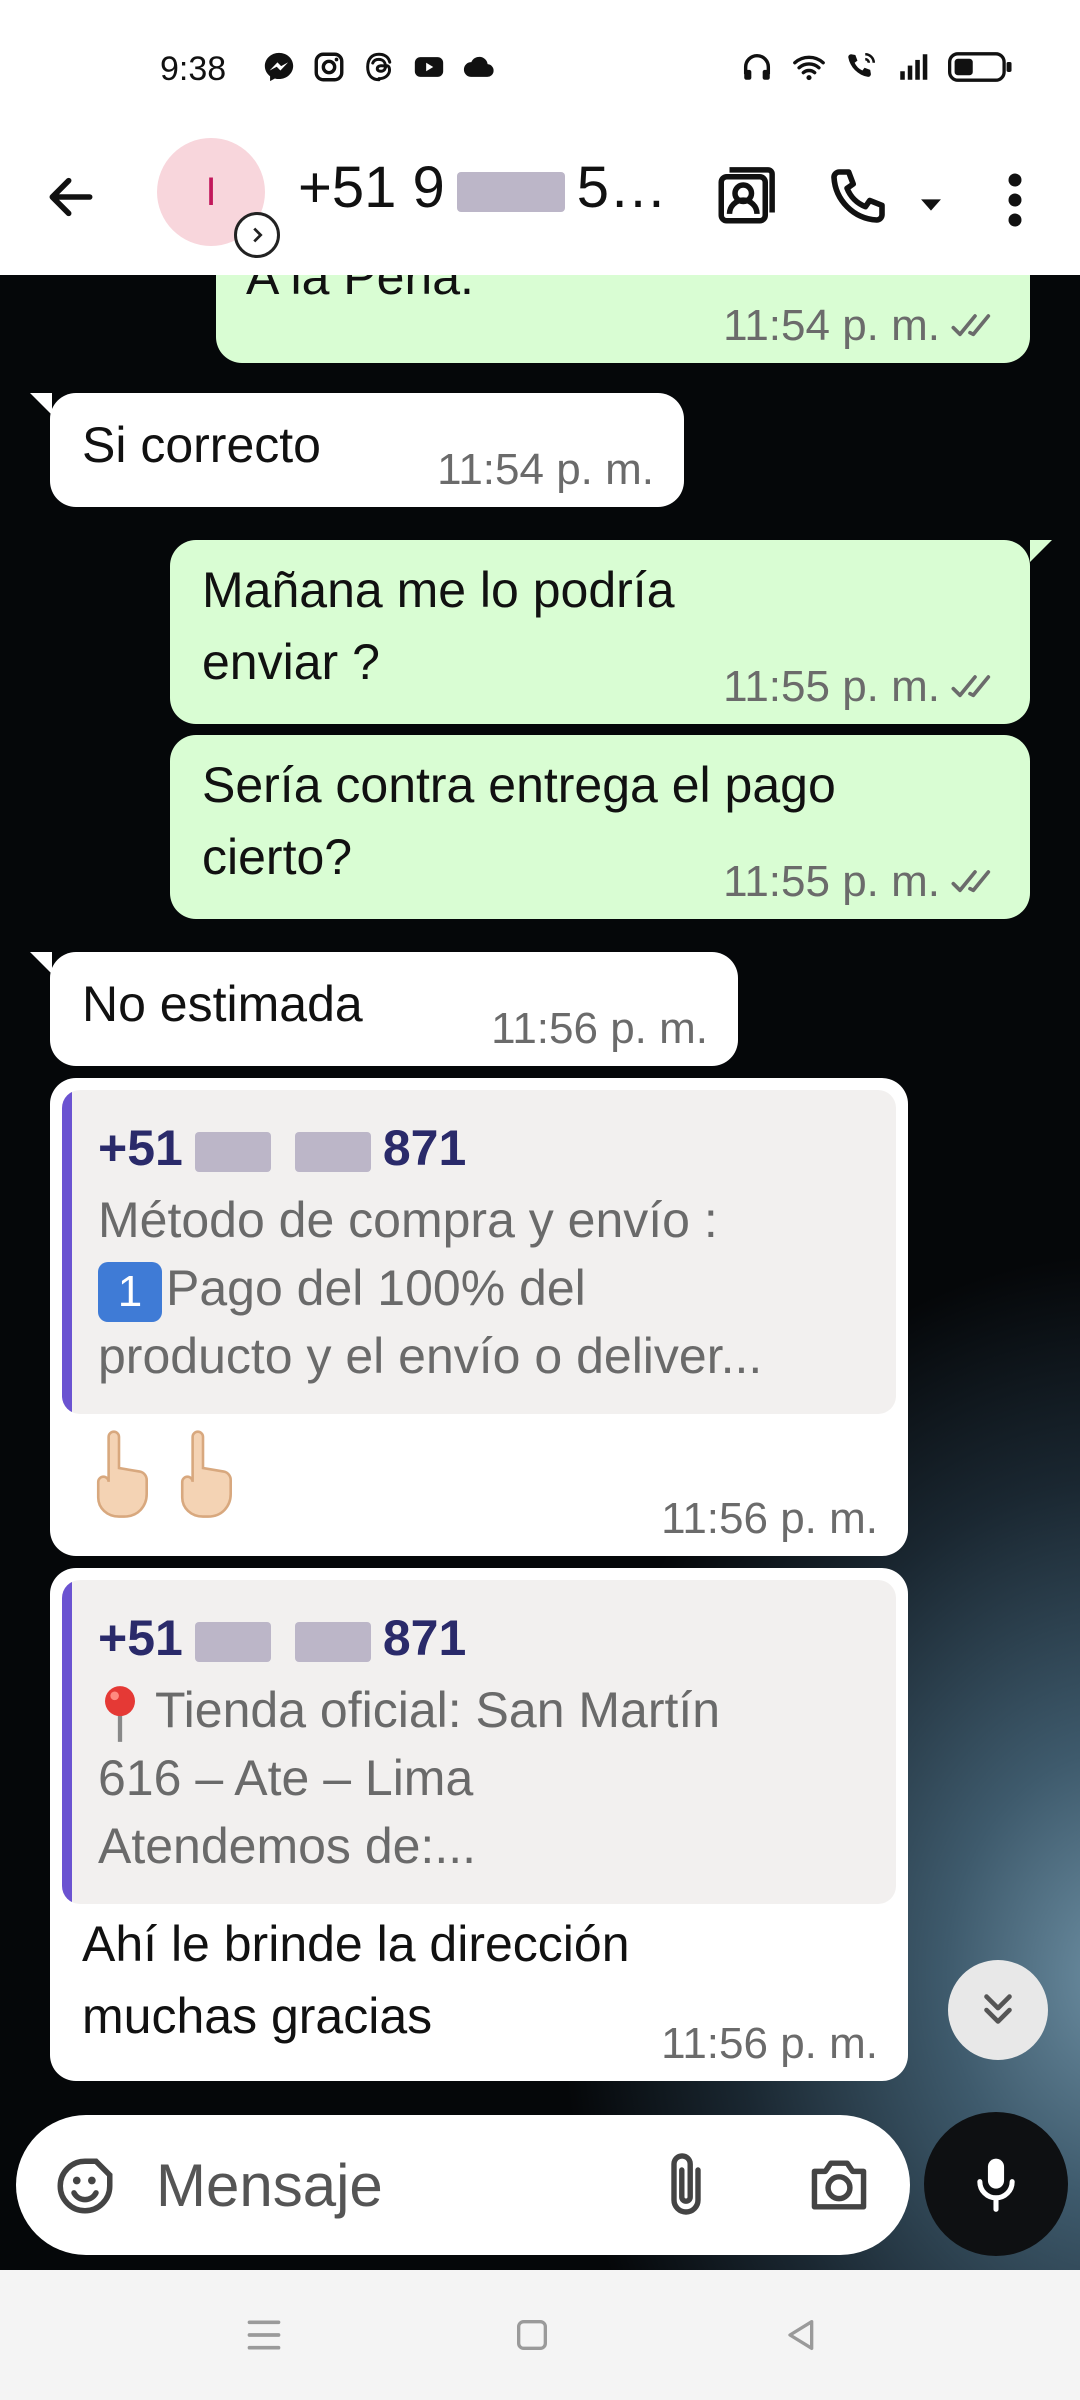 The height and width of the screenshot is (2400, 1080). I want to click on message-text: Si correcto, so click(201, 445).